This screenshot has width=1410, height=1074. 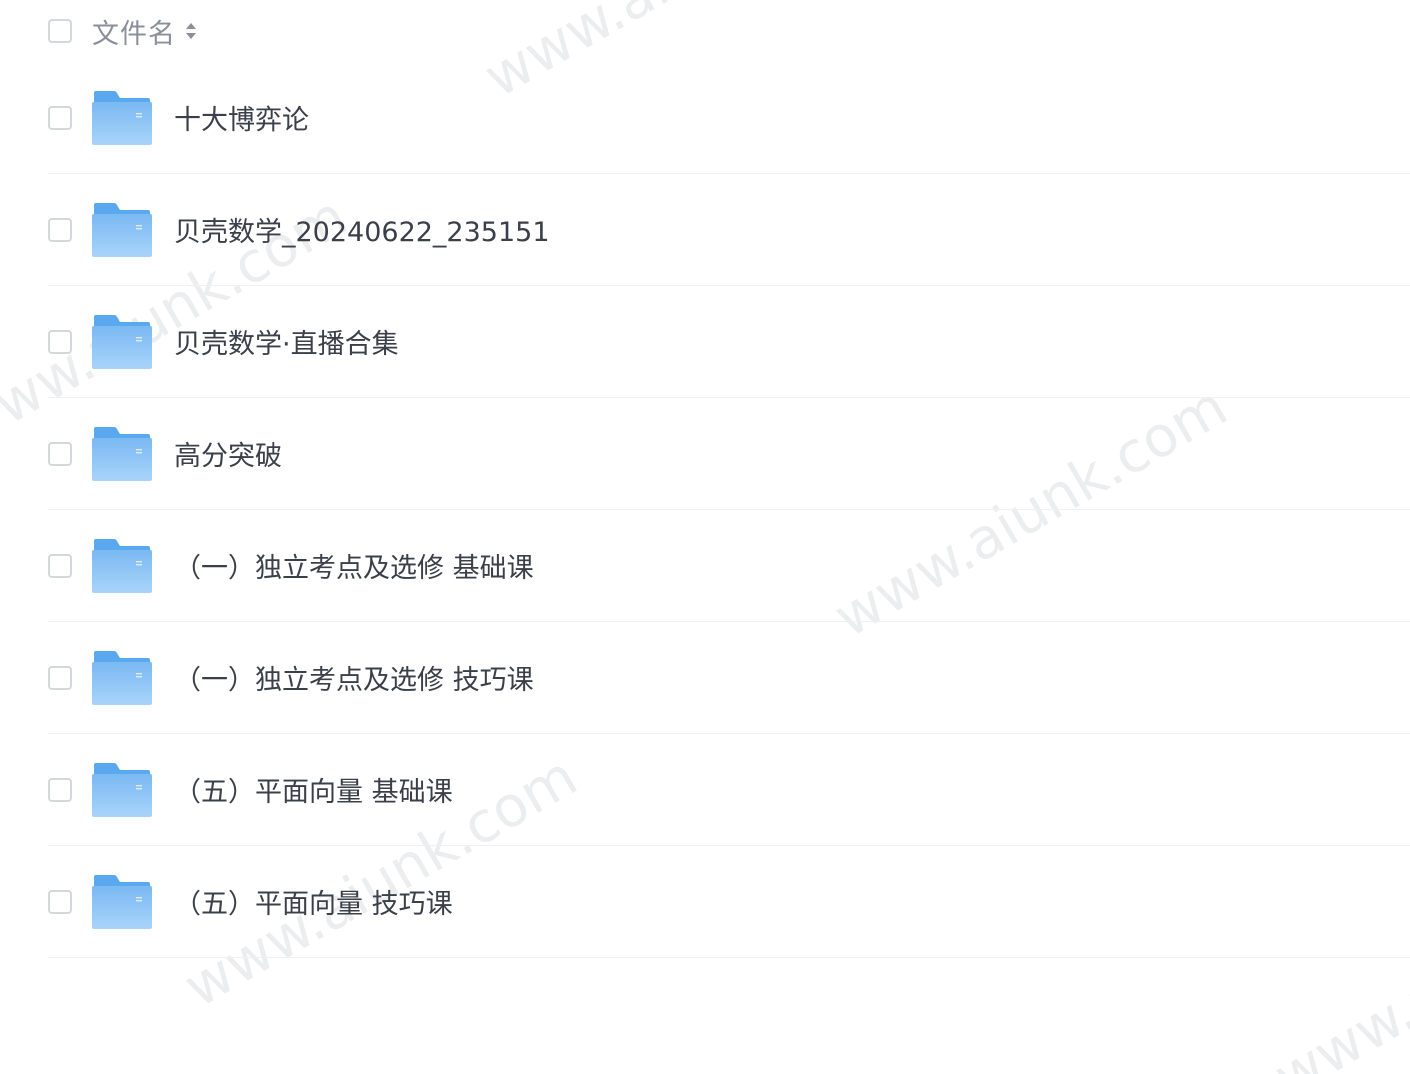 What do you see at coordinates (313, 901) in the screenshot?
I see `file-name: （五）平面向量 技巧课` at bounding box center [313, 901].